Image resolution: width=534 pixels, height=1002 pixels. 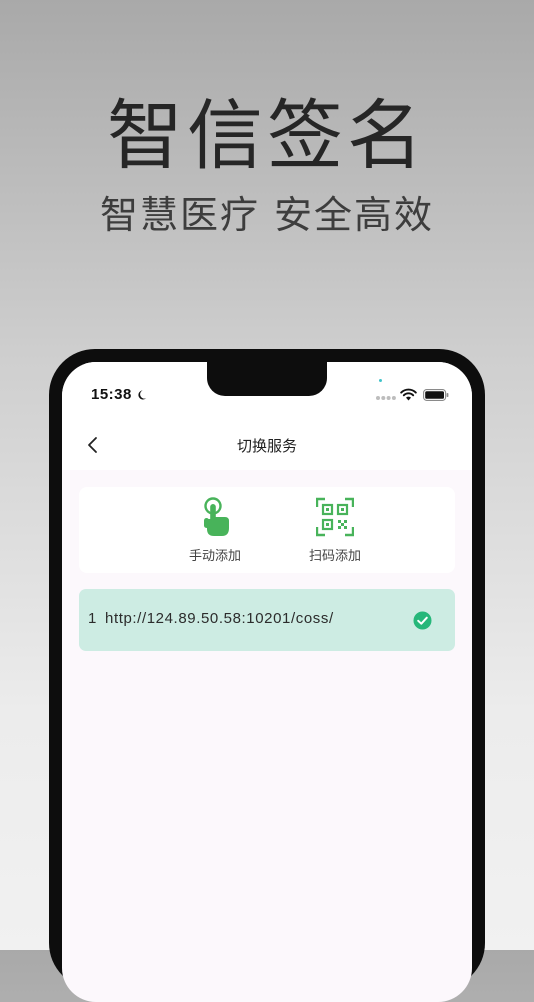 What do you see at coordinates (111, 394) in the screenshot?
I see `status-time: 15:38` at bounding box center [111, 394].